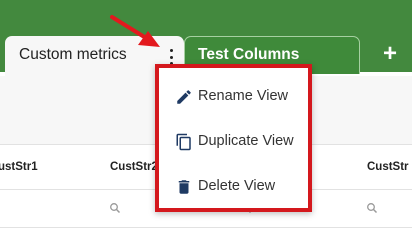  I want to click on column-header: ustStr1, so click(19, 167).